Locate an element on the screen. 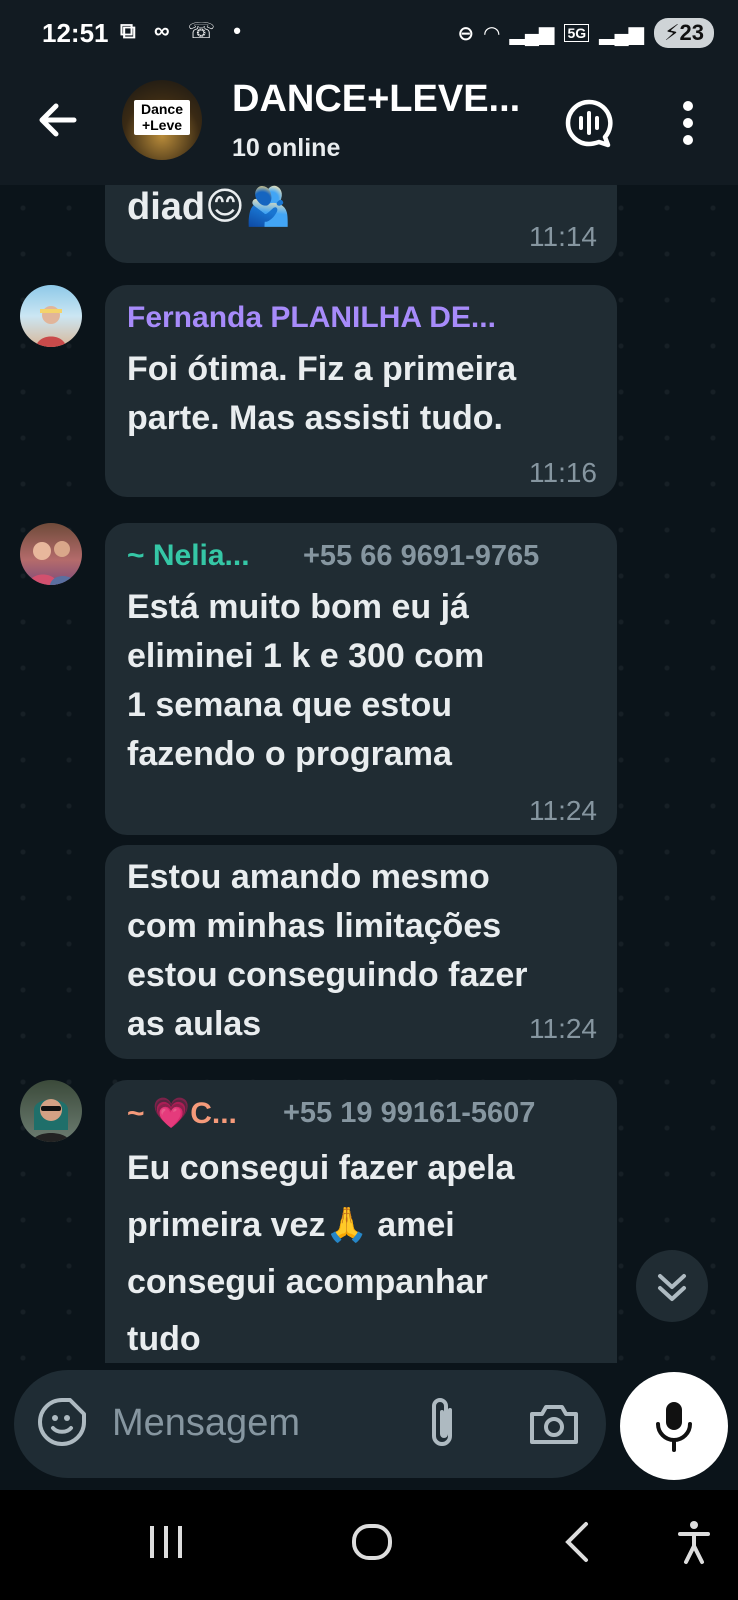  message-text-line: 1 semana que estou is located at coordinates (290, 705).